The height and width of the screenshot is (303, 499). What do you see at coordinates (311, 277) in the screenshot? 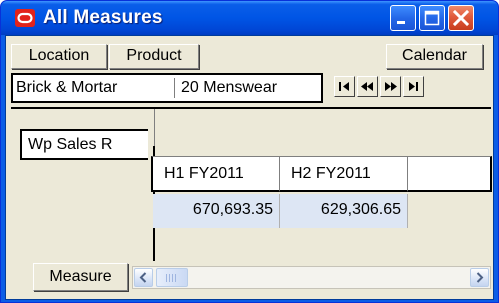
I see `horizontal-scrollbar` at bounding box center [311, 277].